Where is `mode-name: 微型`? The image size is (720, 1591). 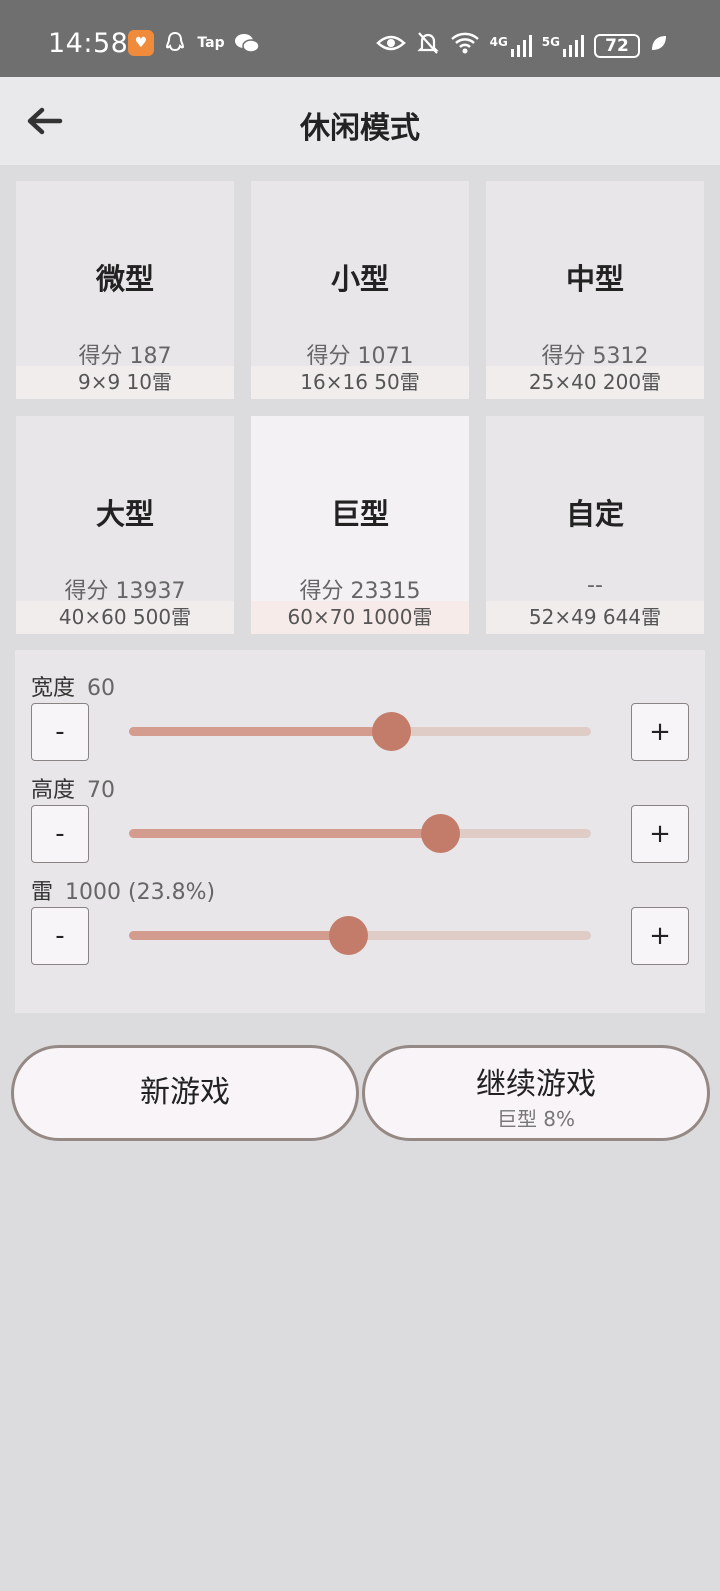
mode-name: 微型 is located at coordinates (124, 279).